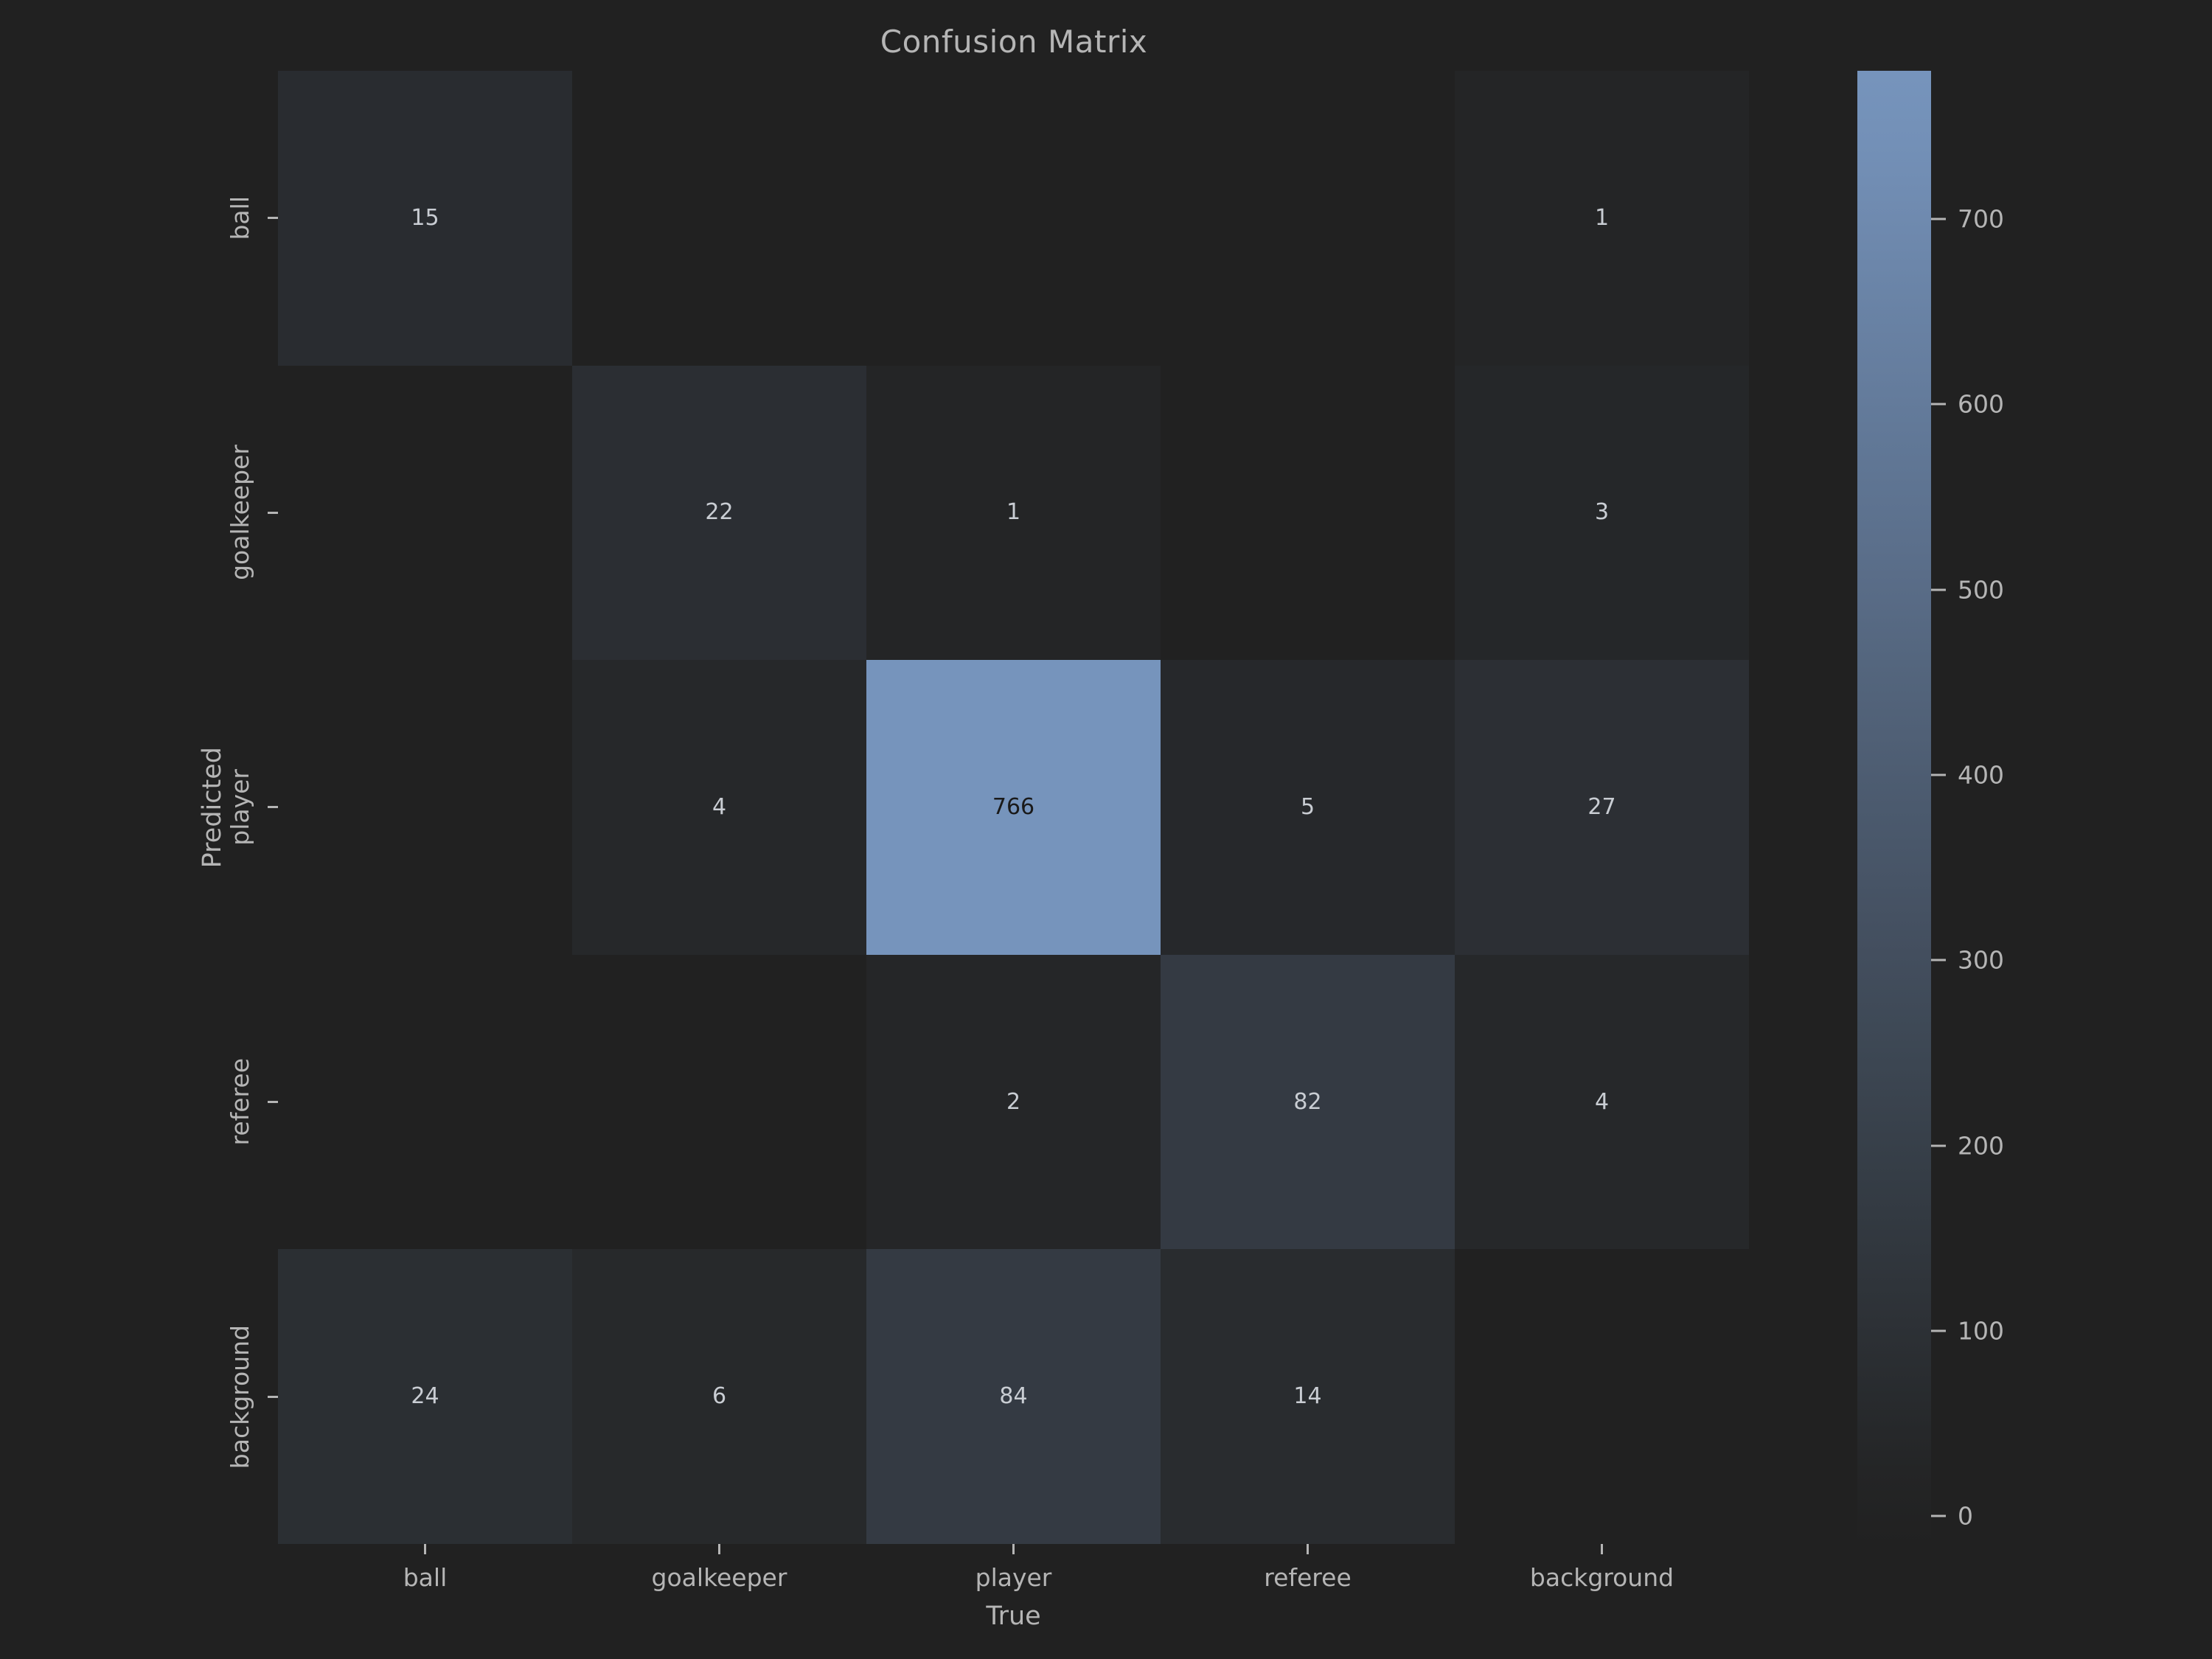 The width and height of the screenshot is (2212, 1659). What do you see at coordinates (139, 1396) in the screenshot?
I see `y-tick-background: background` at bounding box center [139, 1396].